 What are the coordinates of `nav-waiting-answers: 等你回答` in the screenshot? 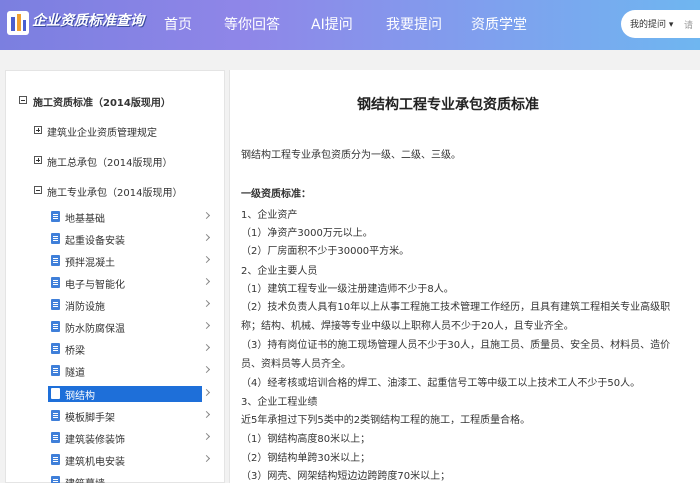 It's located at (252, 25).